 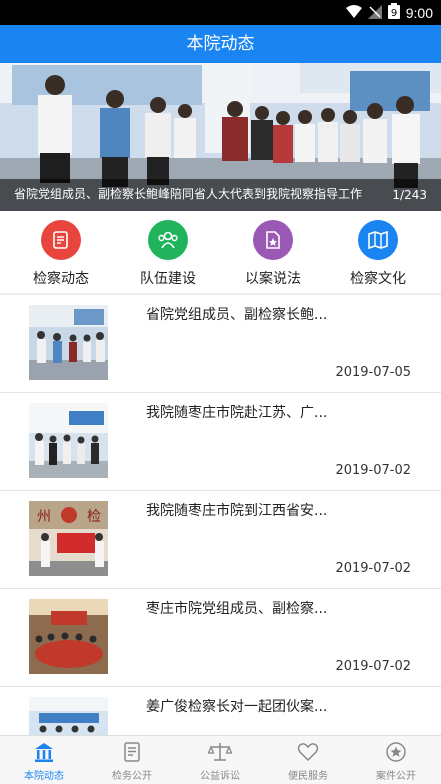 I want to click on category-procuratorate-news: 检察动态, so click(x=61, y=254).